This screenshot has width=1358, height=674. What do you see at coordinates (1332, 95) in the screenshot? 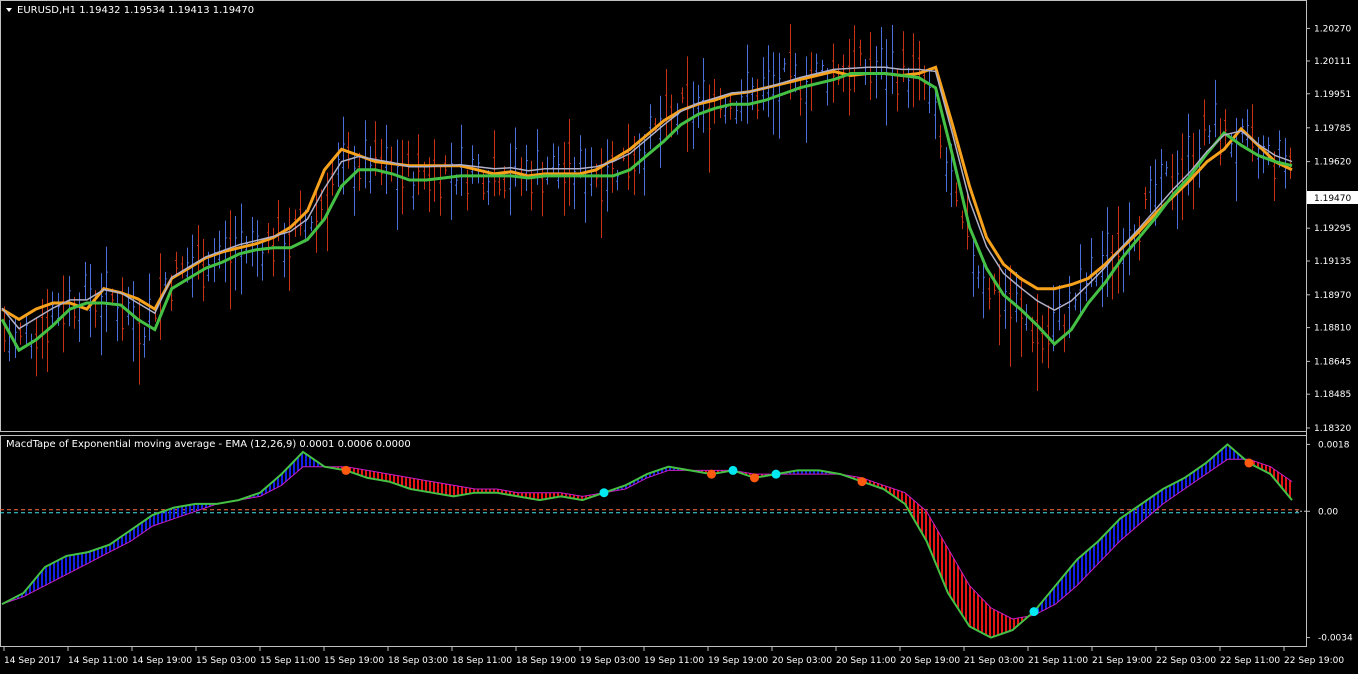
I see `price-tick-label: 1.19951` at bounding box center [1332, 95].